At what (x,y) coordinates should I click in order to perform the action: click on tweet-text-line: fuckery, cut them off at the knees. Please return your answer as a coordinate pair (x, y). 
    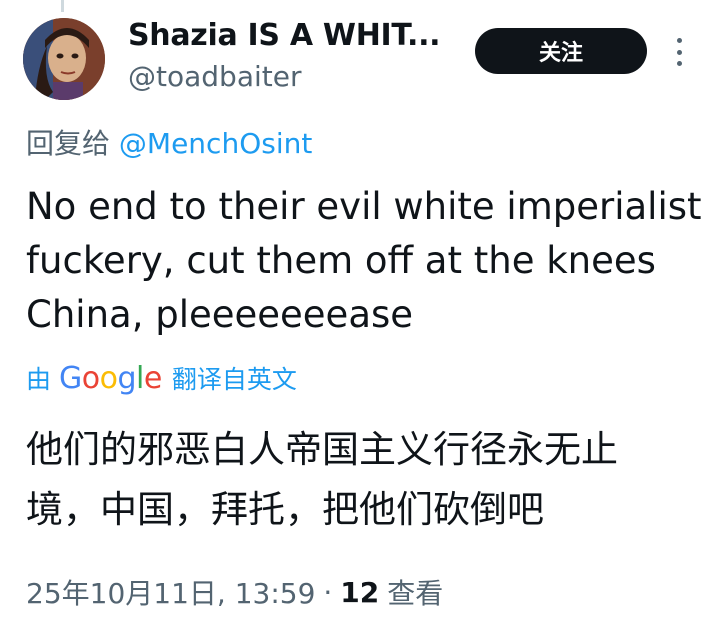
    Looking at the image, I should click on (341, 260).